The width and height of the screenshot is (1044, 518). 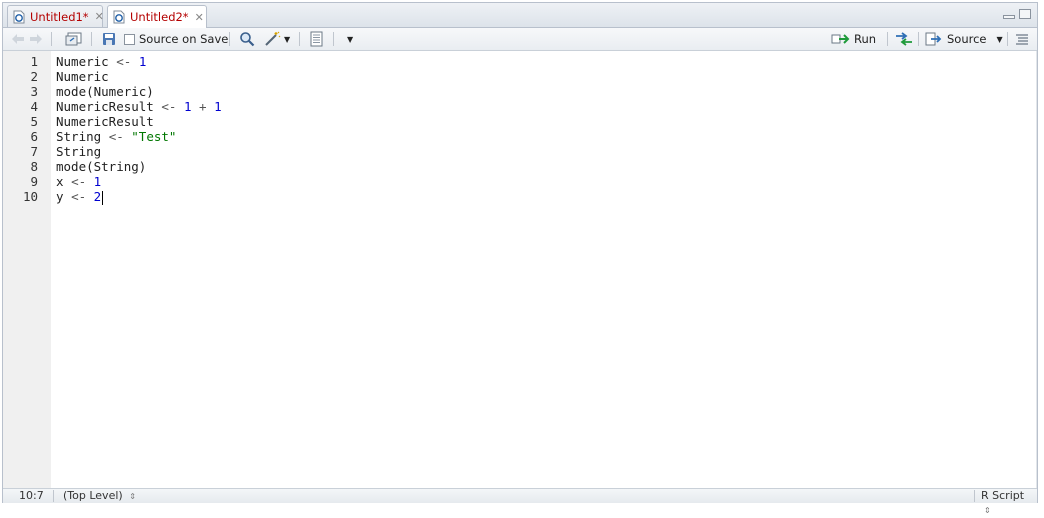 What do you see at coordinates (64, 196) in the screenshot?
I see `code-token: y` at bounding box center [64, 196].